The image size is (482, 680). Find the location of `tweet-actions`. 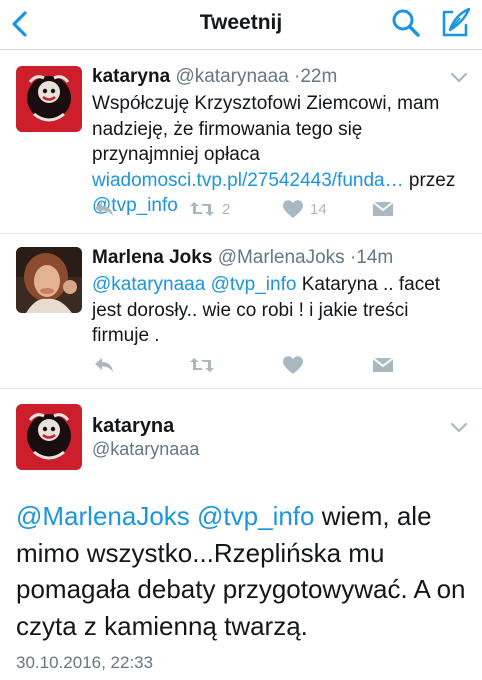

tweet-actions is located at coordinates (282, 365).